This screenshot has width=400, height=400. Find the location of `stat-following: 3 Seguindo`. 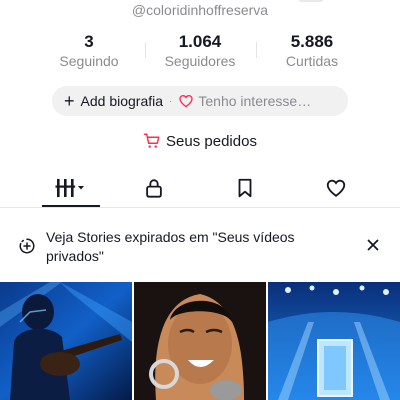

stat-following: 3 Seguindo is located at coordinates (89, 51).